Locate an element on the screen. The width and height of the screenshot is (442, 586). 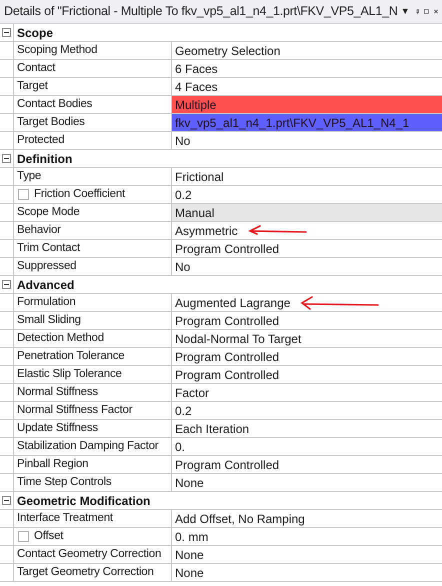
property-label: Type is located at coordinates (29, 176).